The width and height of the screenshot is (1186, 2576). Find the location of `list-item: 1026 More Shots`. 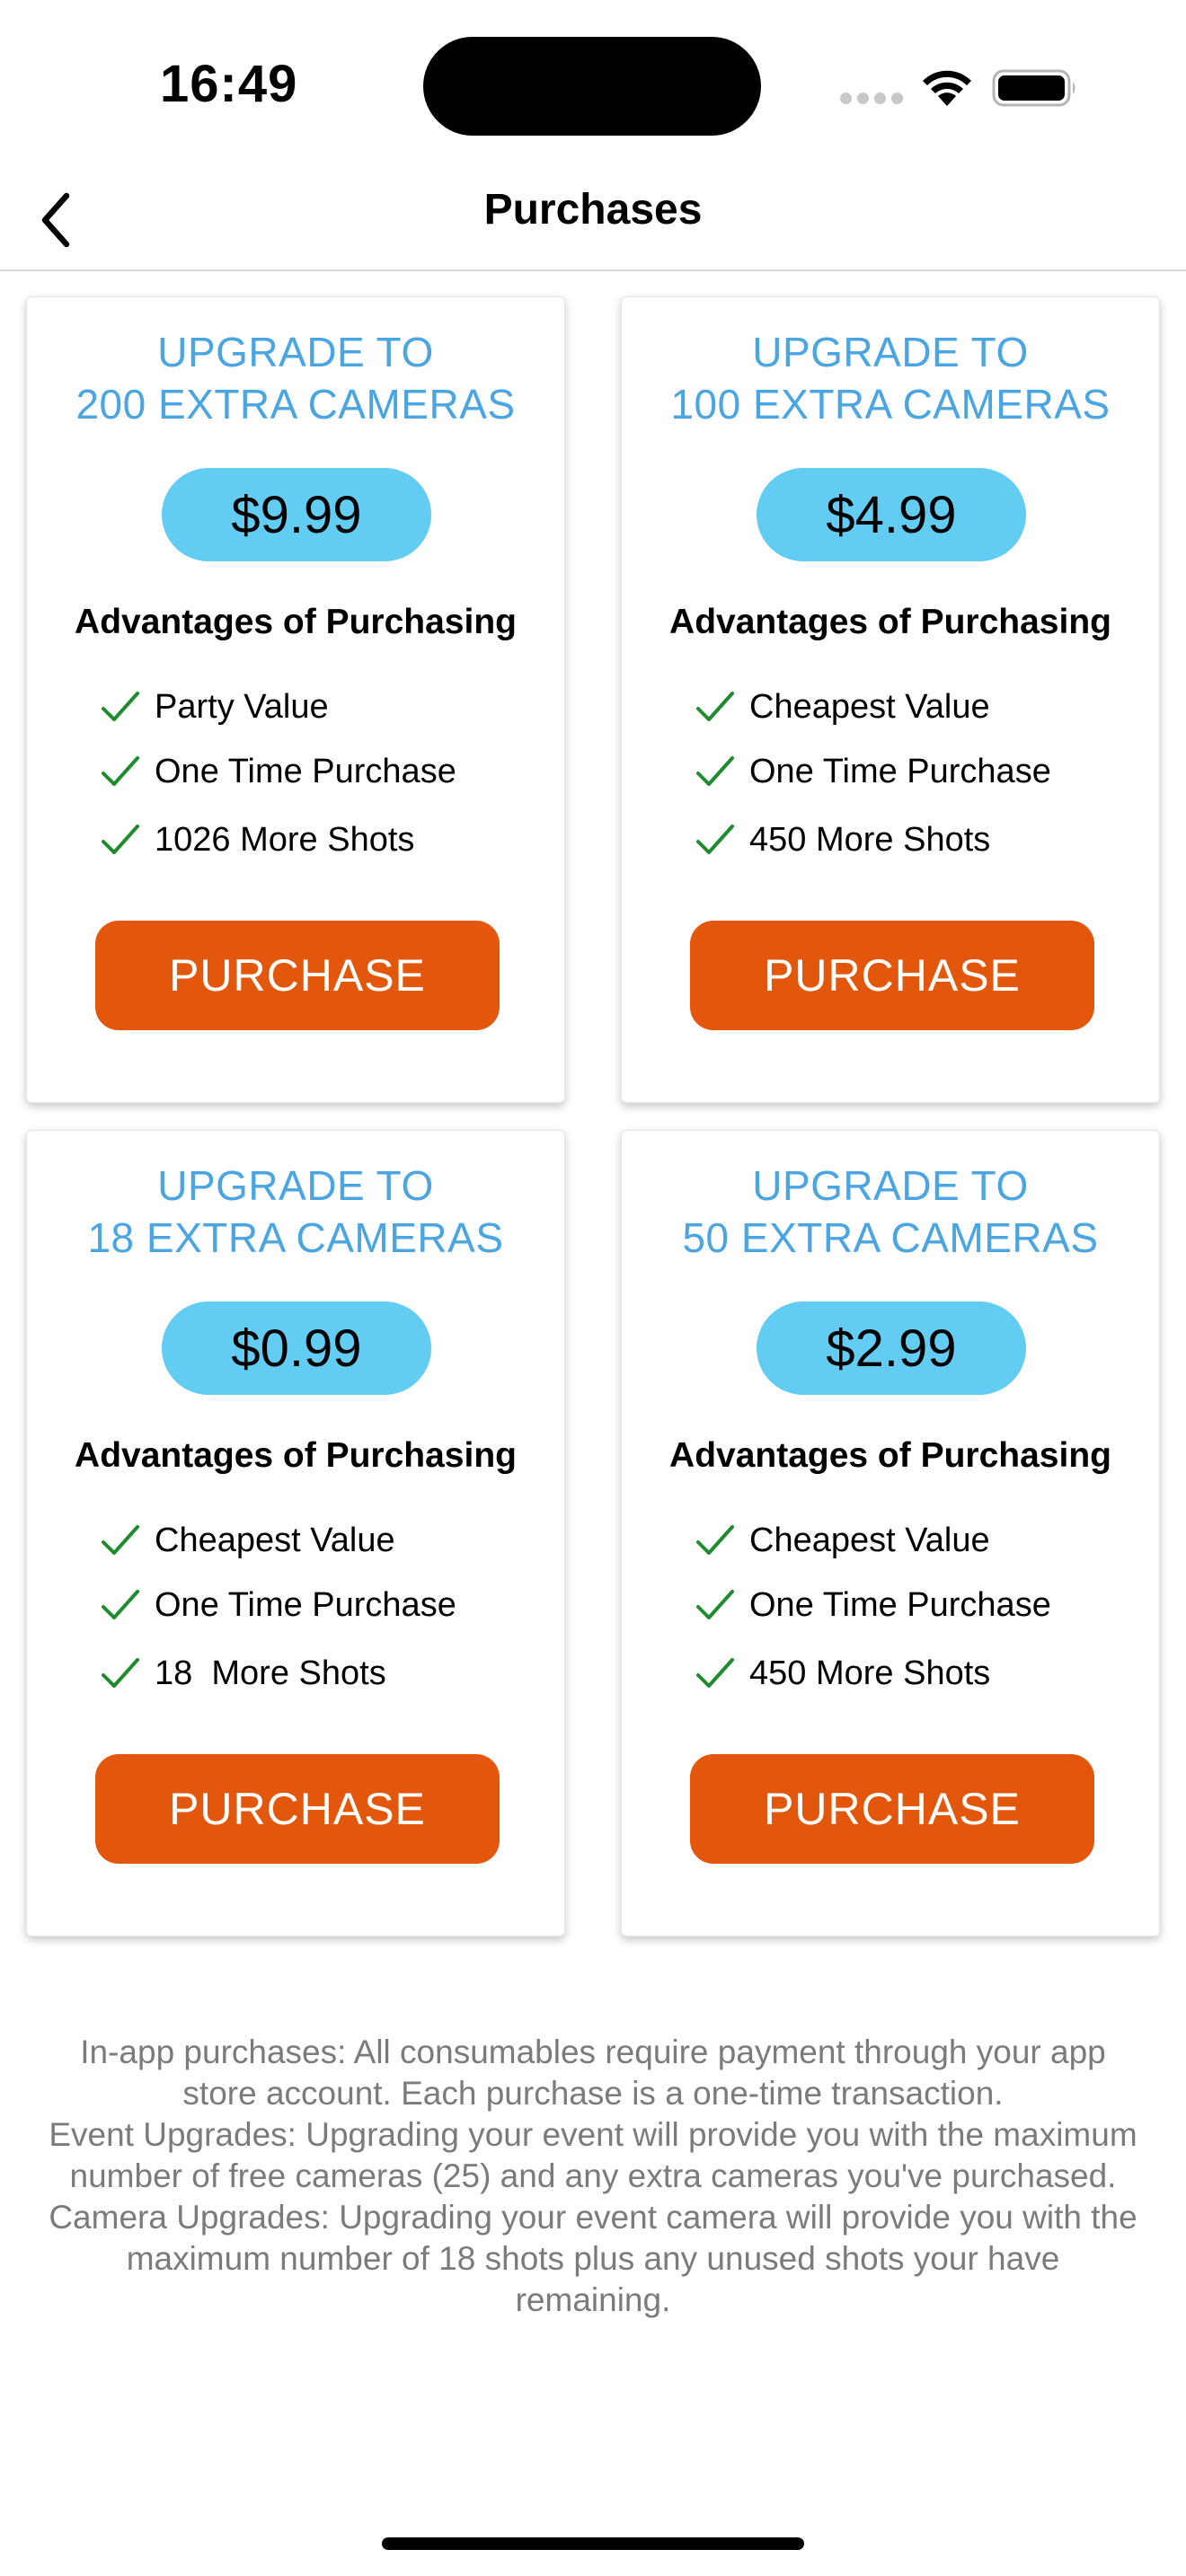

list-item: 1026 More Shots is located at coordinates (325, 839).